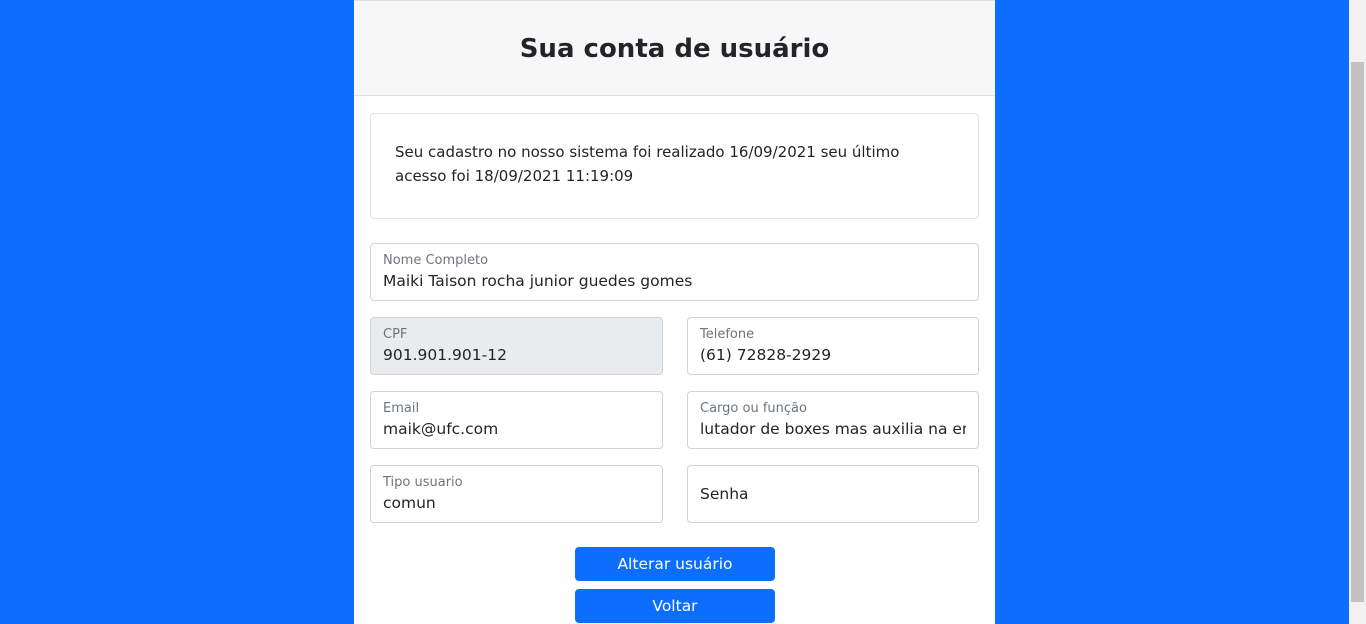  What do you see at coordinates (753, 408) in the screenshot?
I see `role-label: Cargo ou função` at bounding box center [753, 408].